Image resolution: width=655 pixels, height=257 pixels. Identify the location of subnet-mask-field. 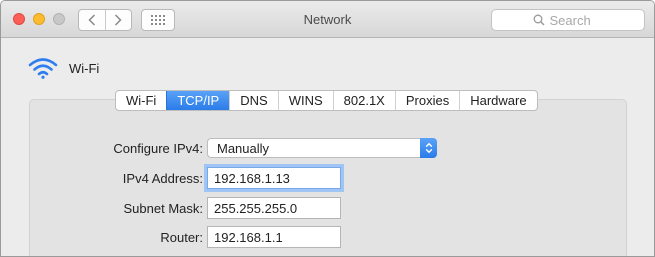
(274, 208).